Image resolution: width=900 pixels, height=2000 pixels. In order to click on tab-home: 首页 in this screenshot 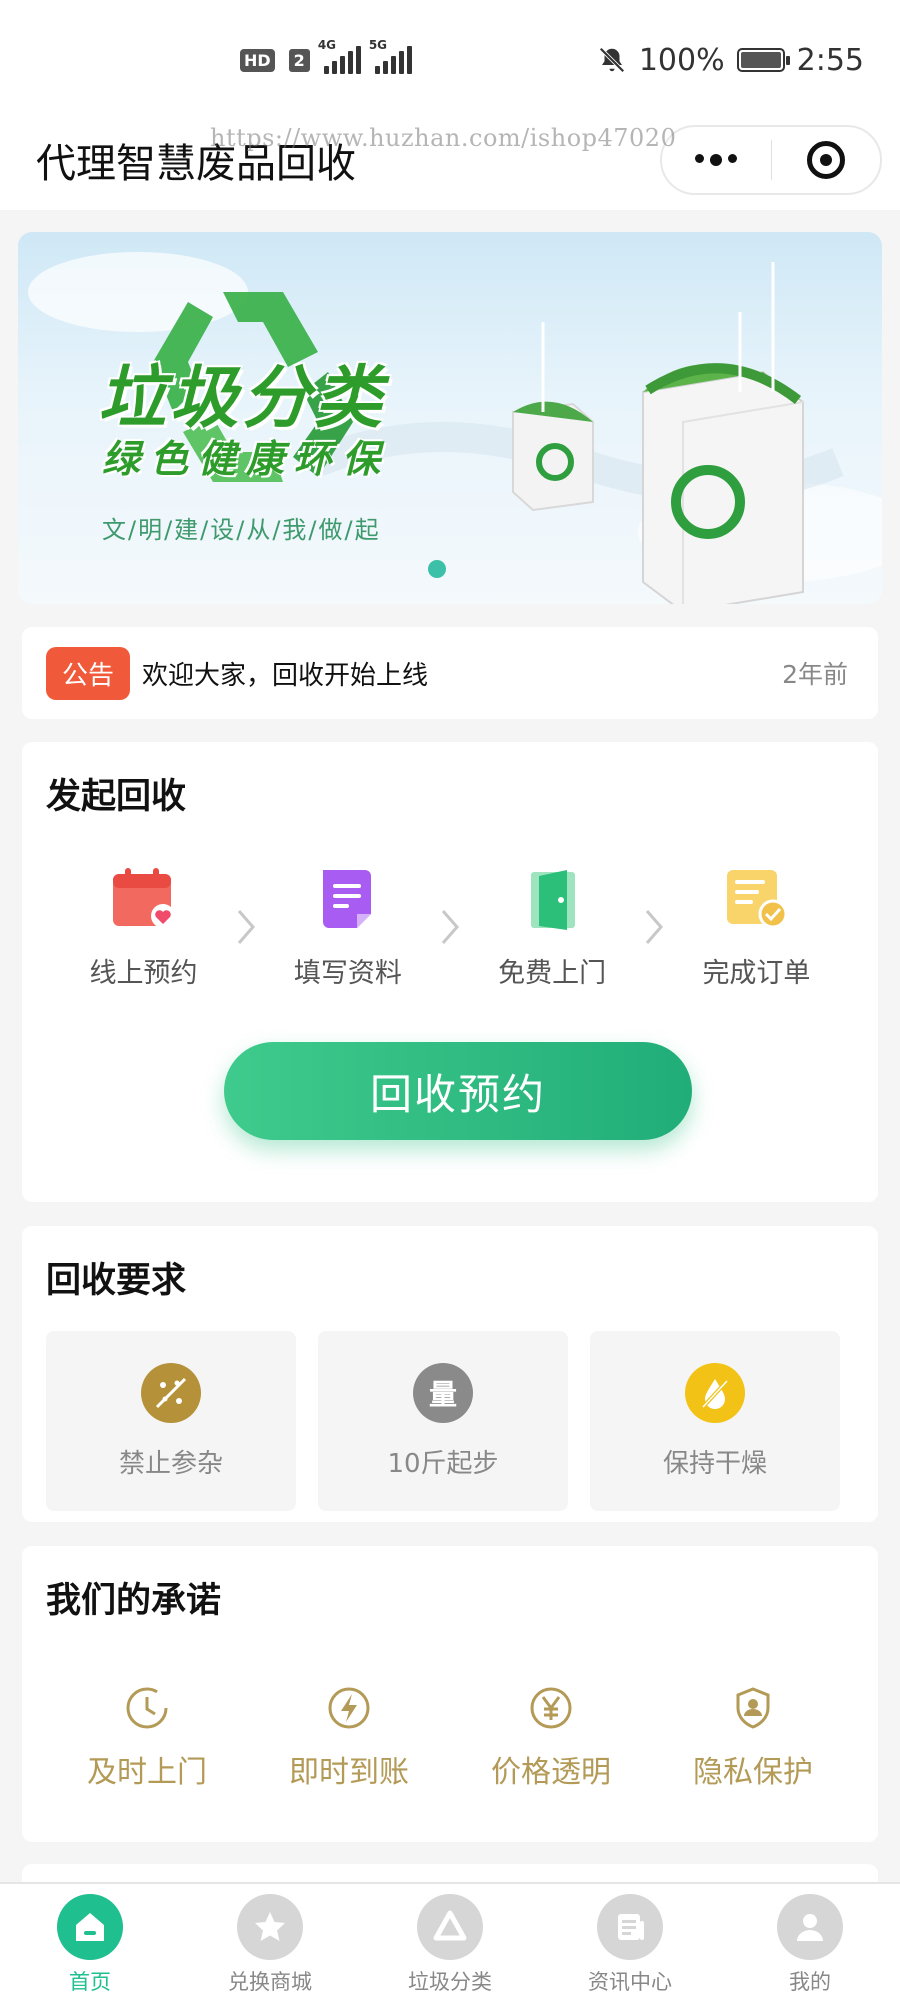, I will do `click(90, 1945)`.